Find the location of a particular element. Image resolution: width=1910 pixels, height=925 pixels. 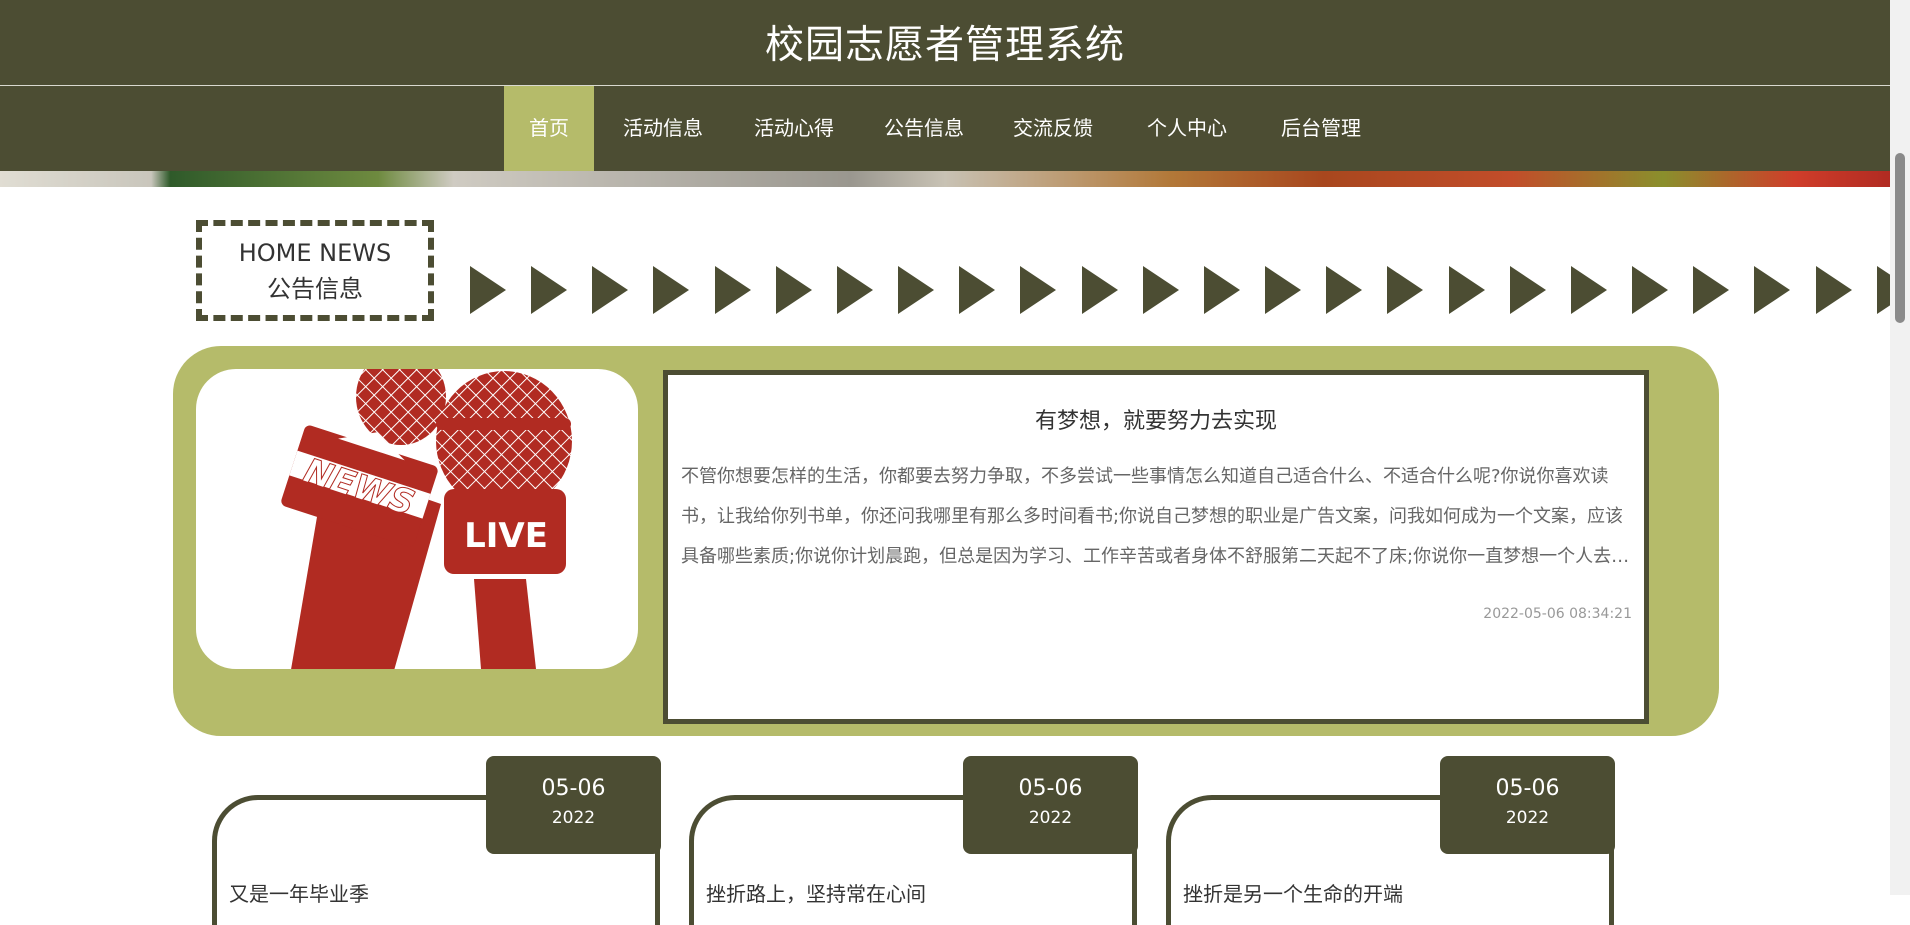

page-scrollbar is located at coordinates (1900, 447).